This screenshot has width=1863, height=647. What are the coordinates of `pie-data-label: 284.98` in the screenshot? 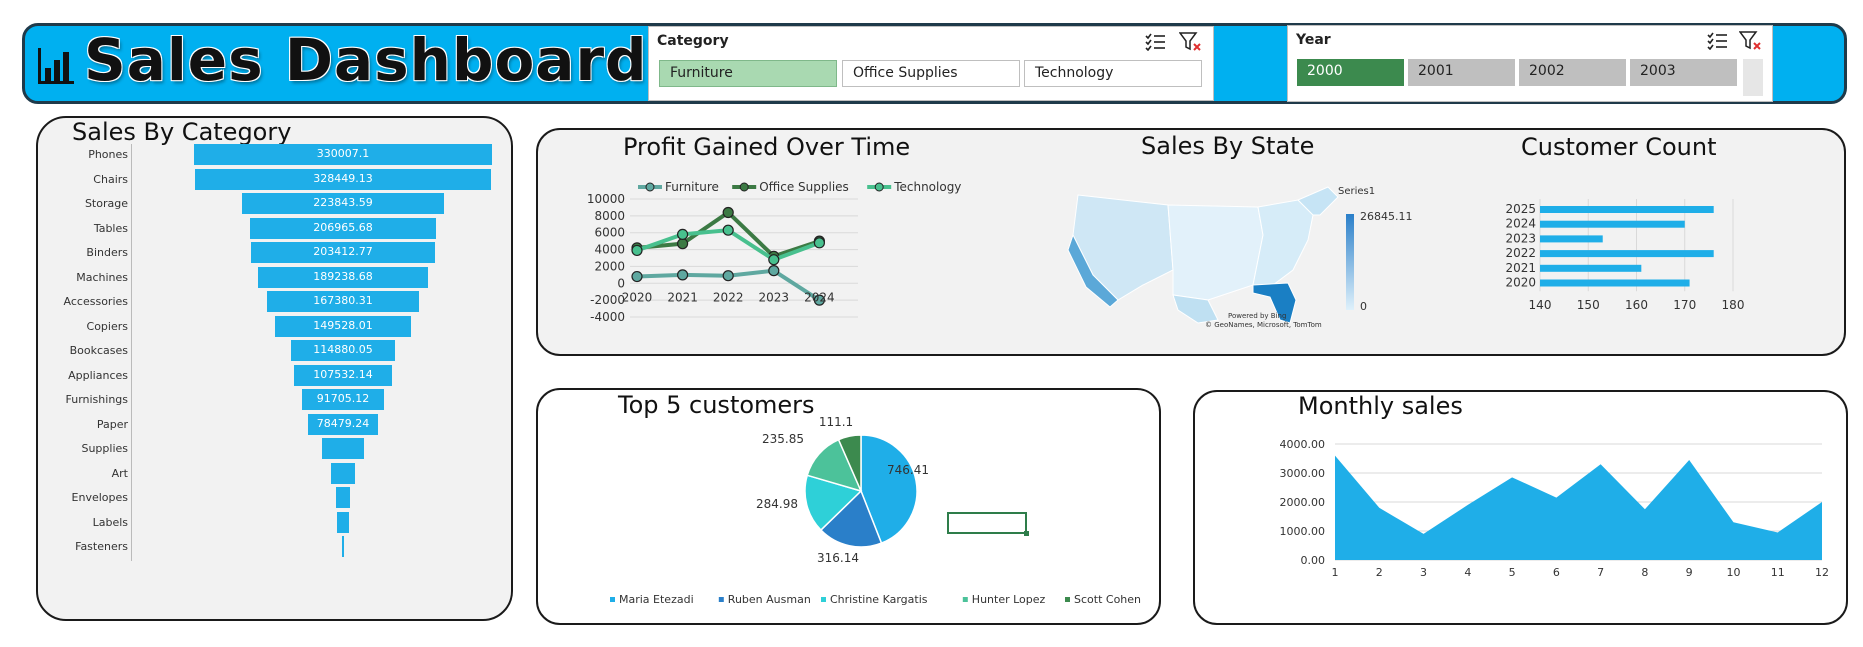 It's located at (777, 504).